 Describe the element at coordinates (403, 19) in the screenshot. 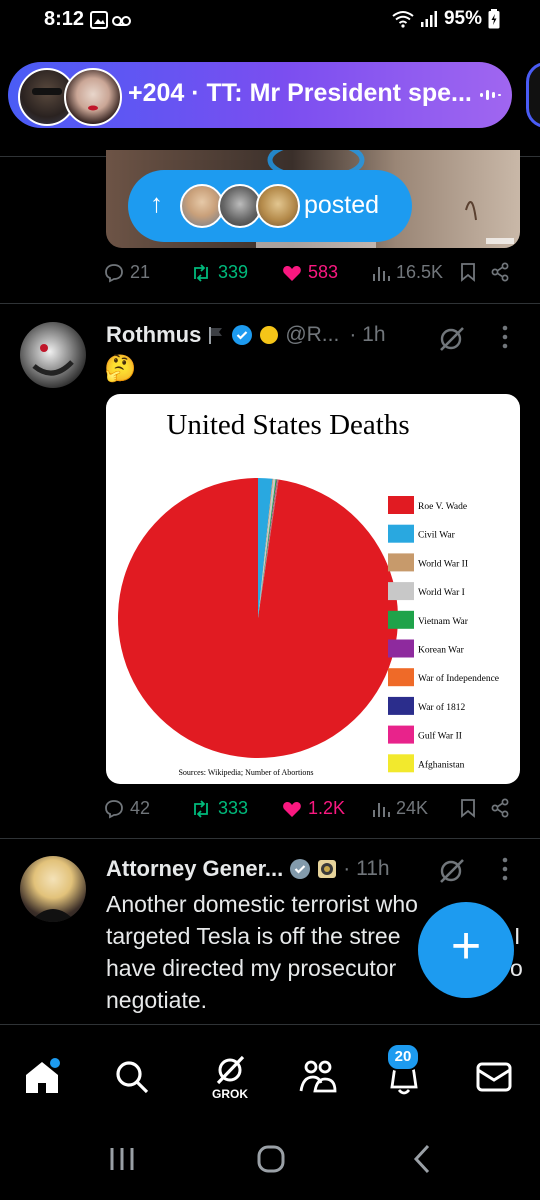

I see `wifi-icon` at that location.